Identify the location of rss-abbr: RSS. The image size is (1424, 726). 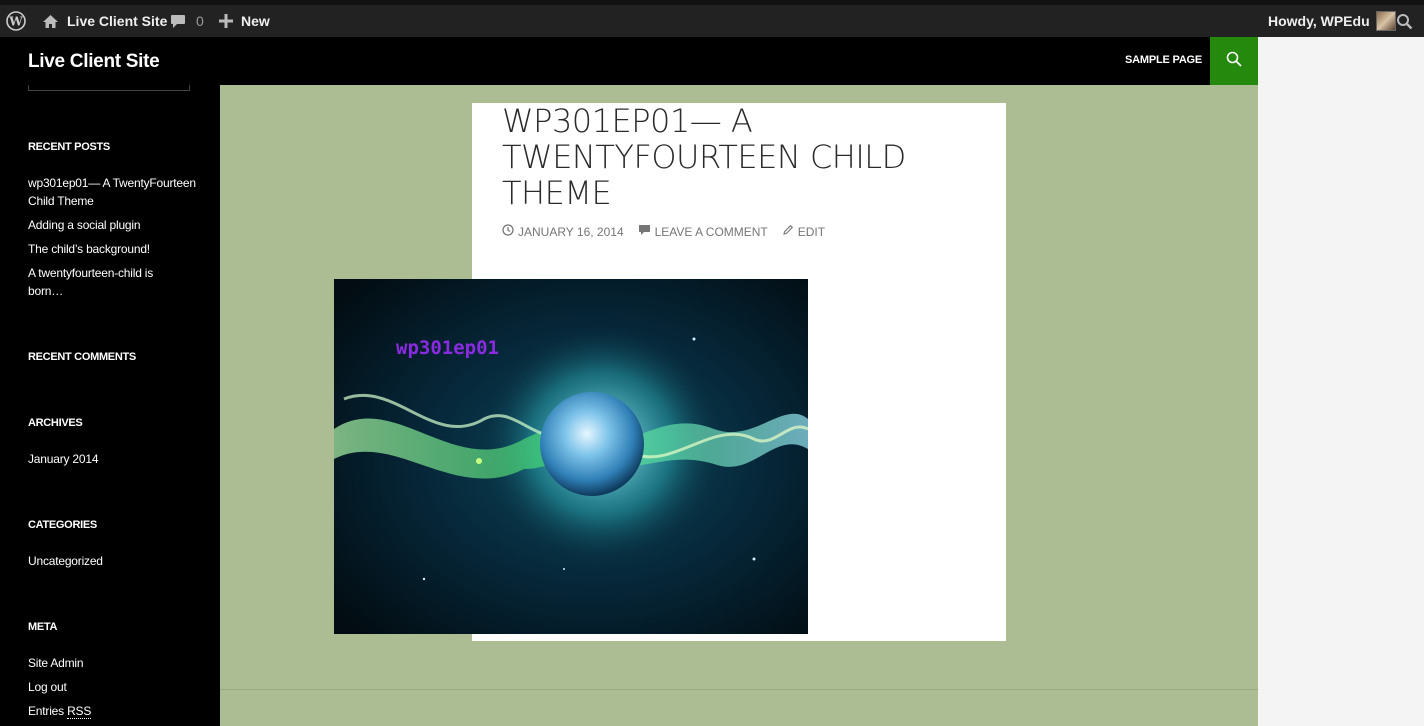
(79, 711).